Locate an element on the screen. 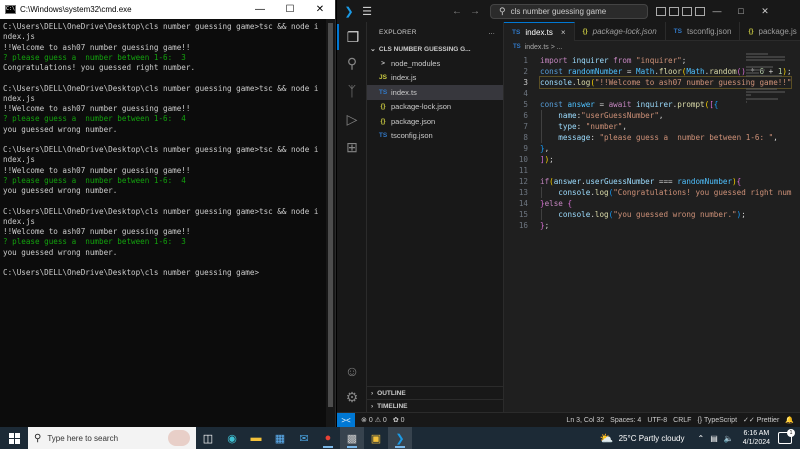 This screenshot has width=800, height=449. code-token: type is located at coordinates (567, 126).